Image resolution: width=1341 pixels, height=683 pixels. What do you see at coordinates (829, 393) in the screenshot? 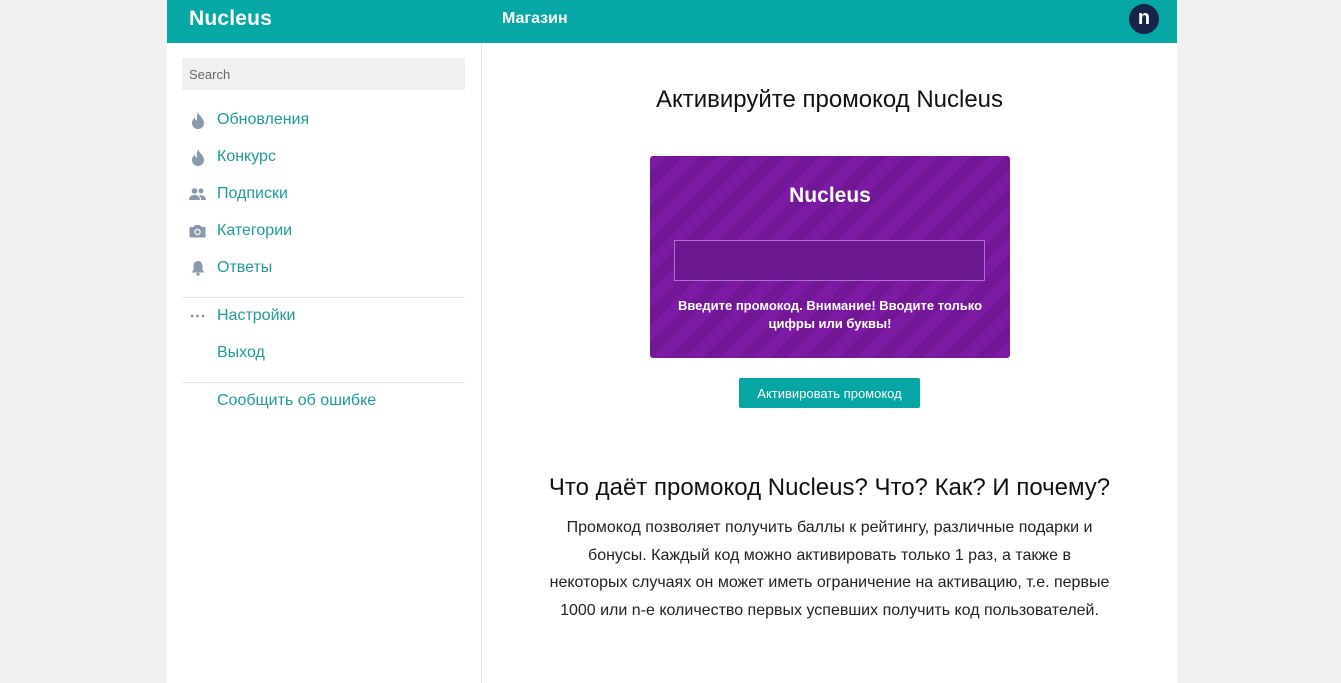
I see `activate-promo-button: Активировать промокод` at bounding box center [829, 393].